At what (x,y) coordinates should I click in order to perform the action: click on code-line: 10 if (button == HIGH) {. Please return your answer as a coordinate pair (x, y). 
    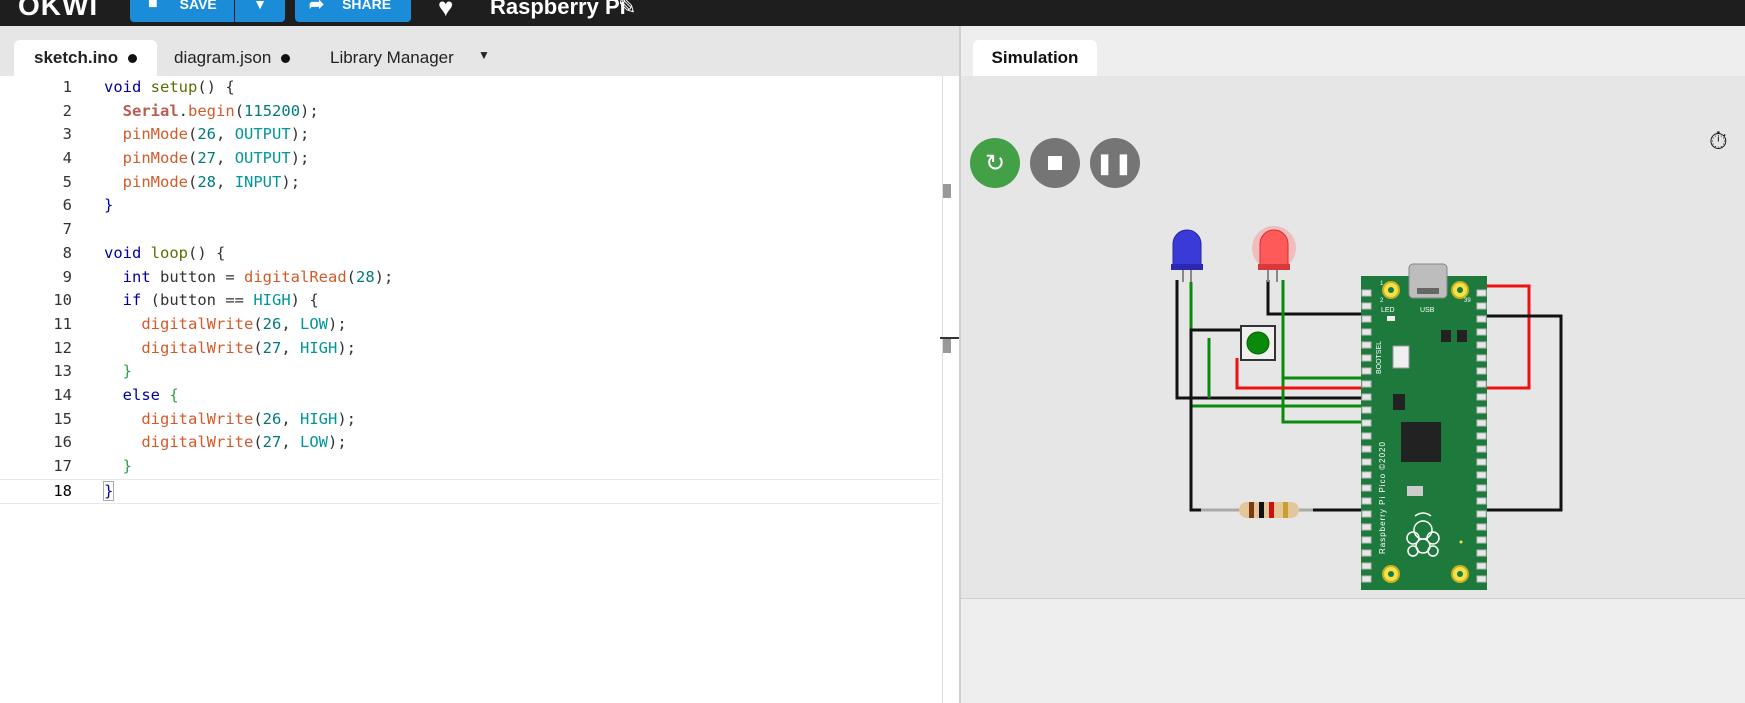
    Looking at the image, I should click on (470, 301).